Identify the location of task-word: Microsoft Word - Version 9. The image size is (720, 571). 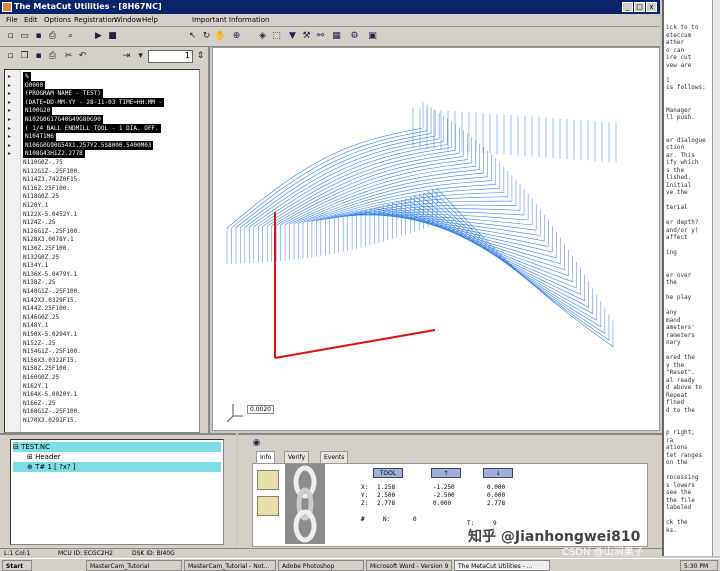
(409, 565).